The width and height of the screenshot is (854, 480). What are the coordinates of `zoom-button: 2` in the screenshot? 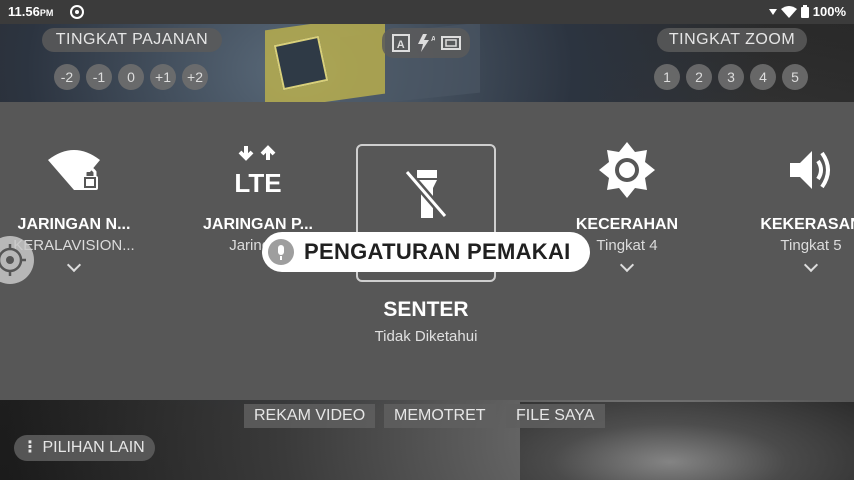 It's located at (699, 77).